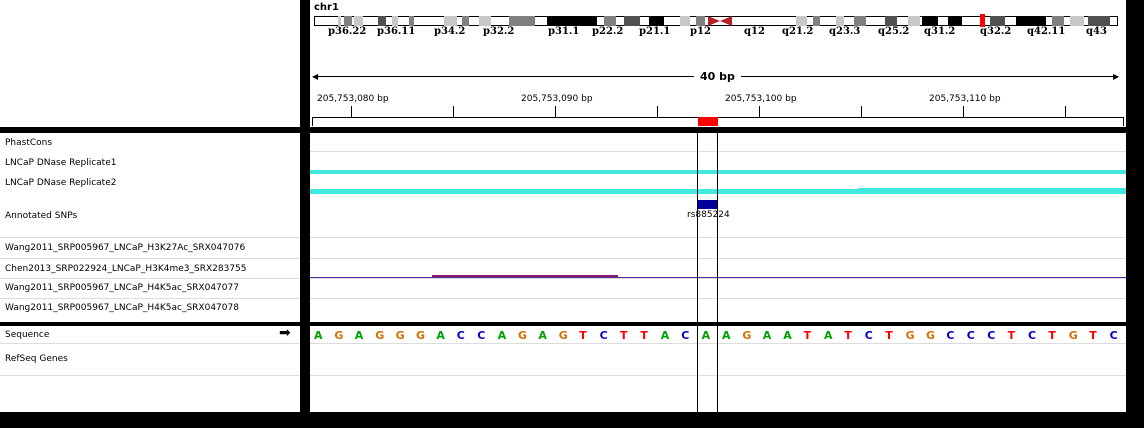 This screenshot has height=428, width=1144. I want to click on ideogram-band-label: q23.3, so click(845, 31).